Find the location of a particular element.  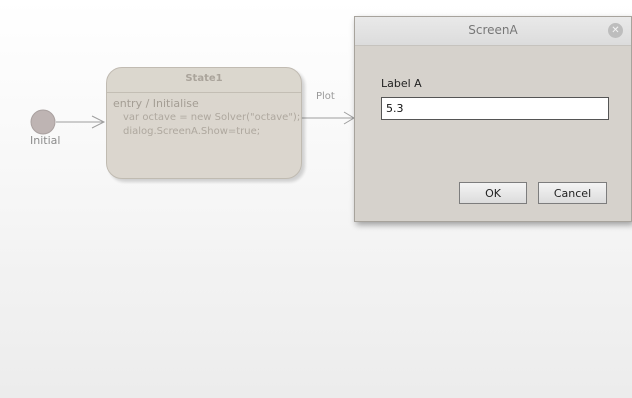

cancel-button: Cancel is located at coordinates (572, 193).